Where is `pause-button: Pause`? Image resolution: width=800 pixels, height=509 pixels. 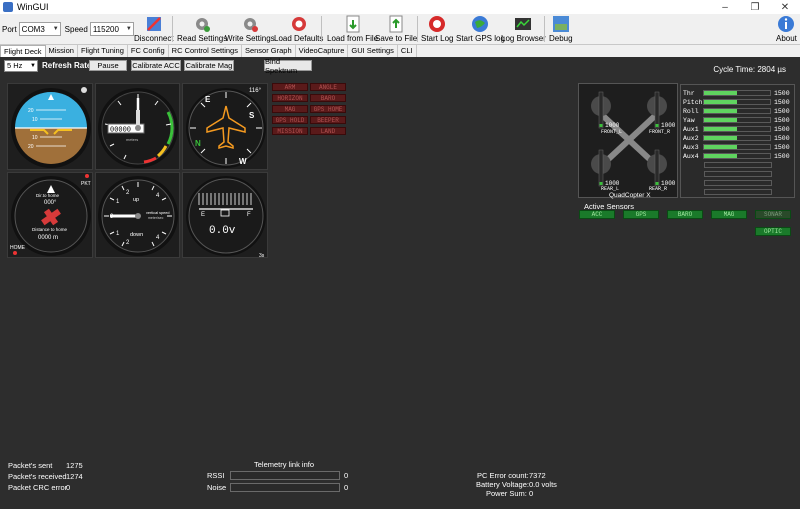
pause-button: Pause is located at coordinates (108, 65).